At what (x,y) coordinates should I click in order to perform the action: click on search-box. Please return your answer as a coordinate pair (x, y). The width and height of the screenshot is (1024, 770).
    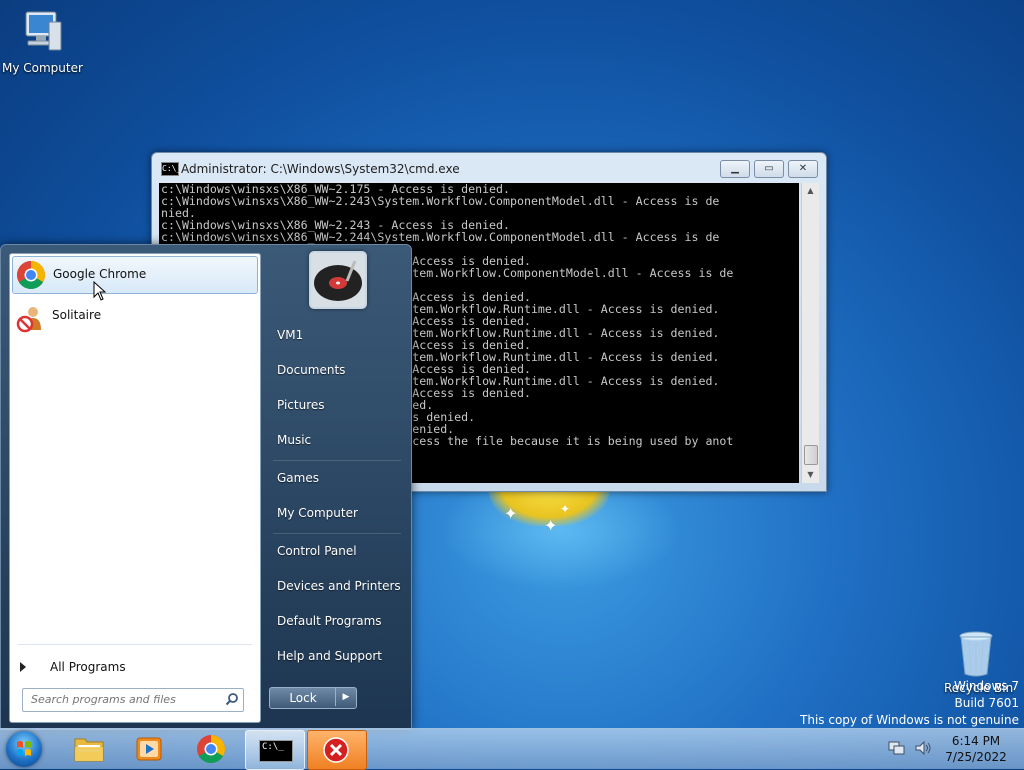
    Looking at the image, I should click on (133, 700).